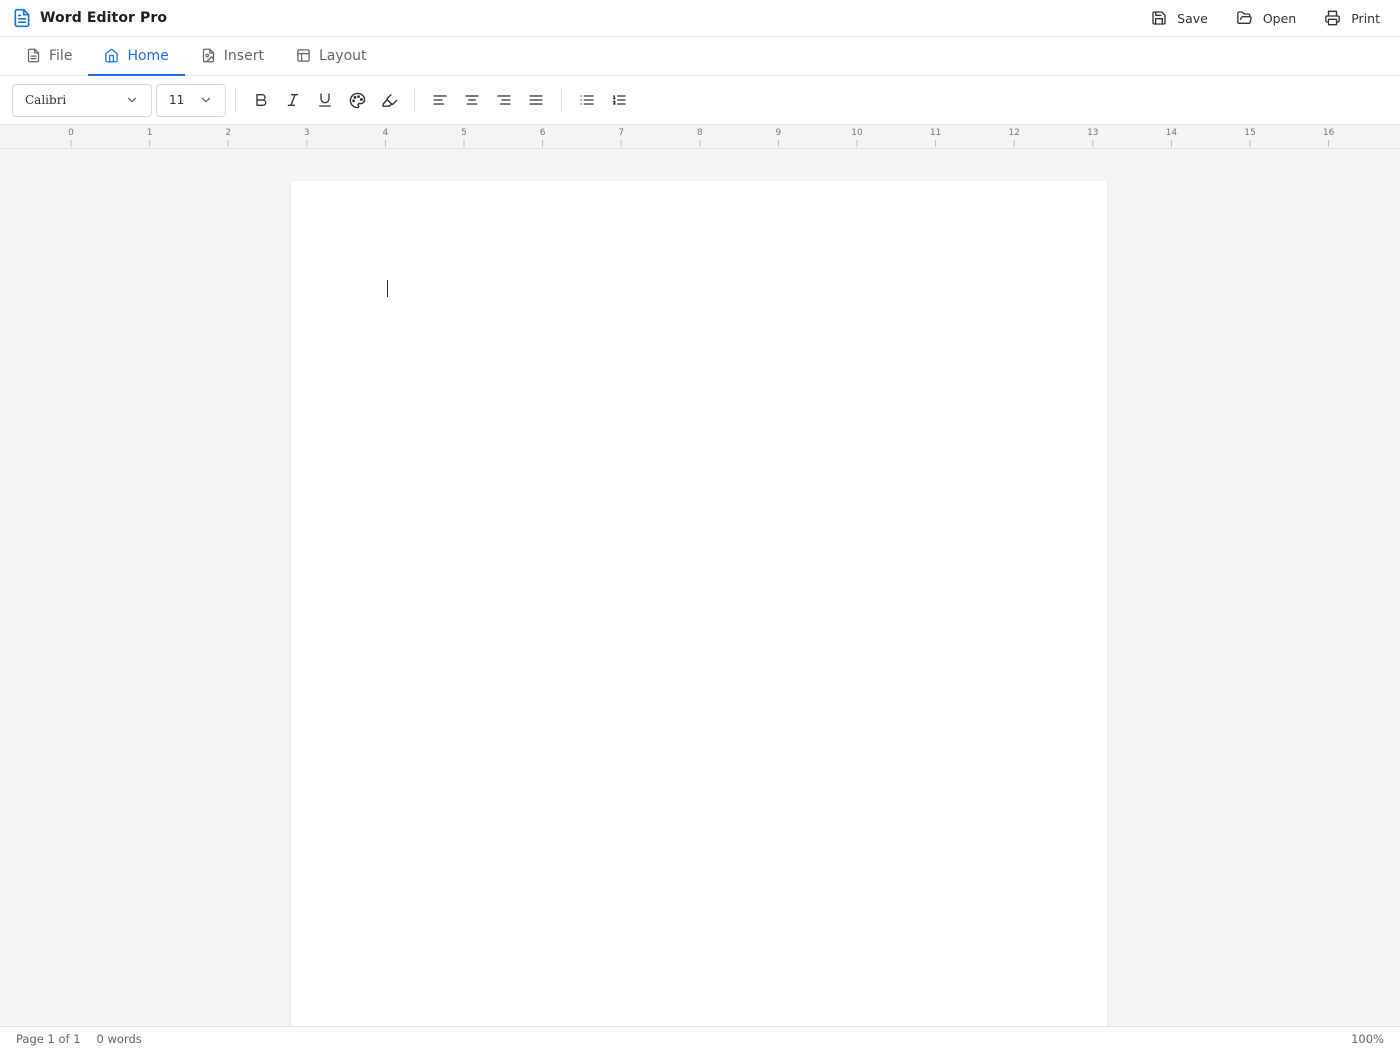 The height and width of the screenshot is (1050, 1400). Describe the element at coordinates (700, 18) in the screenshot. I see `title-bar: Word Editor Pro Save Open Print` at that location.